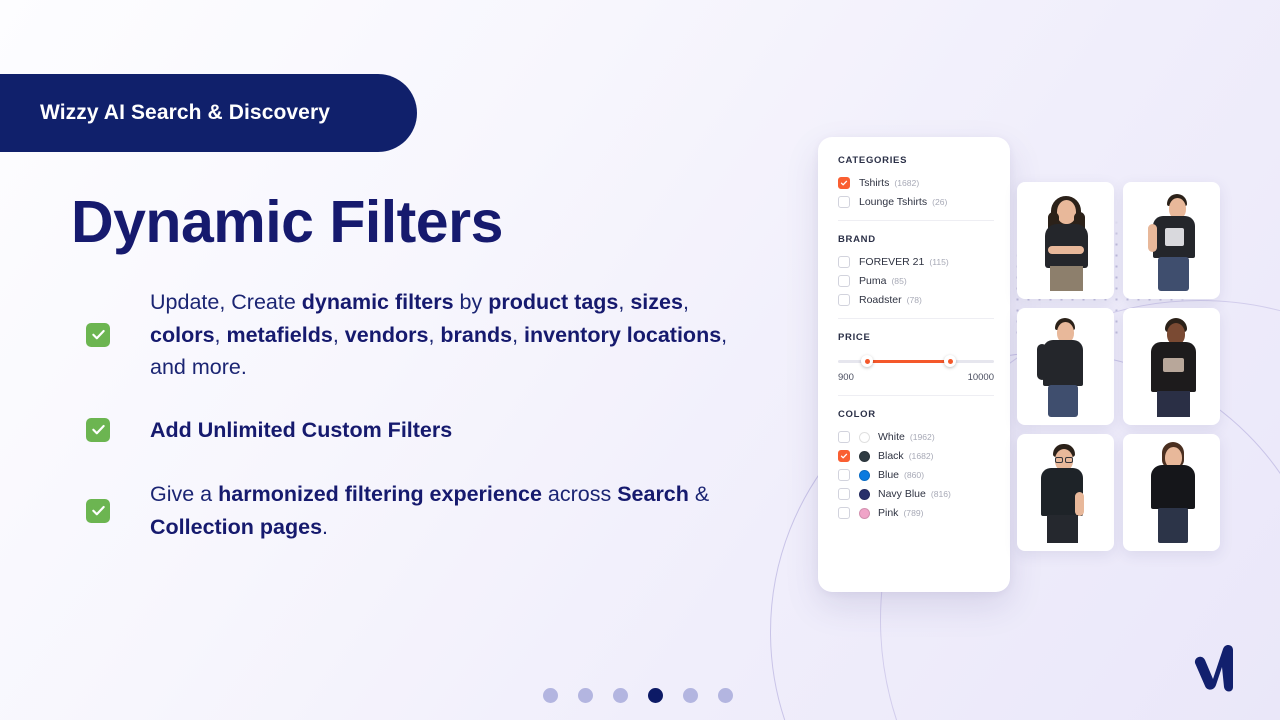 The image size is (1280, 720). I want to click on facet-group: BRAND FOREVER 21 (115) Puma (85) Roadster (78), so click(916, 276).